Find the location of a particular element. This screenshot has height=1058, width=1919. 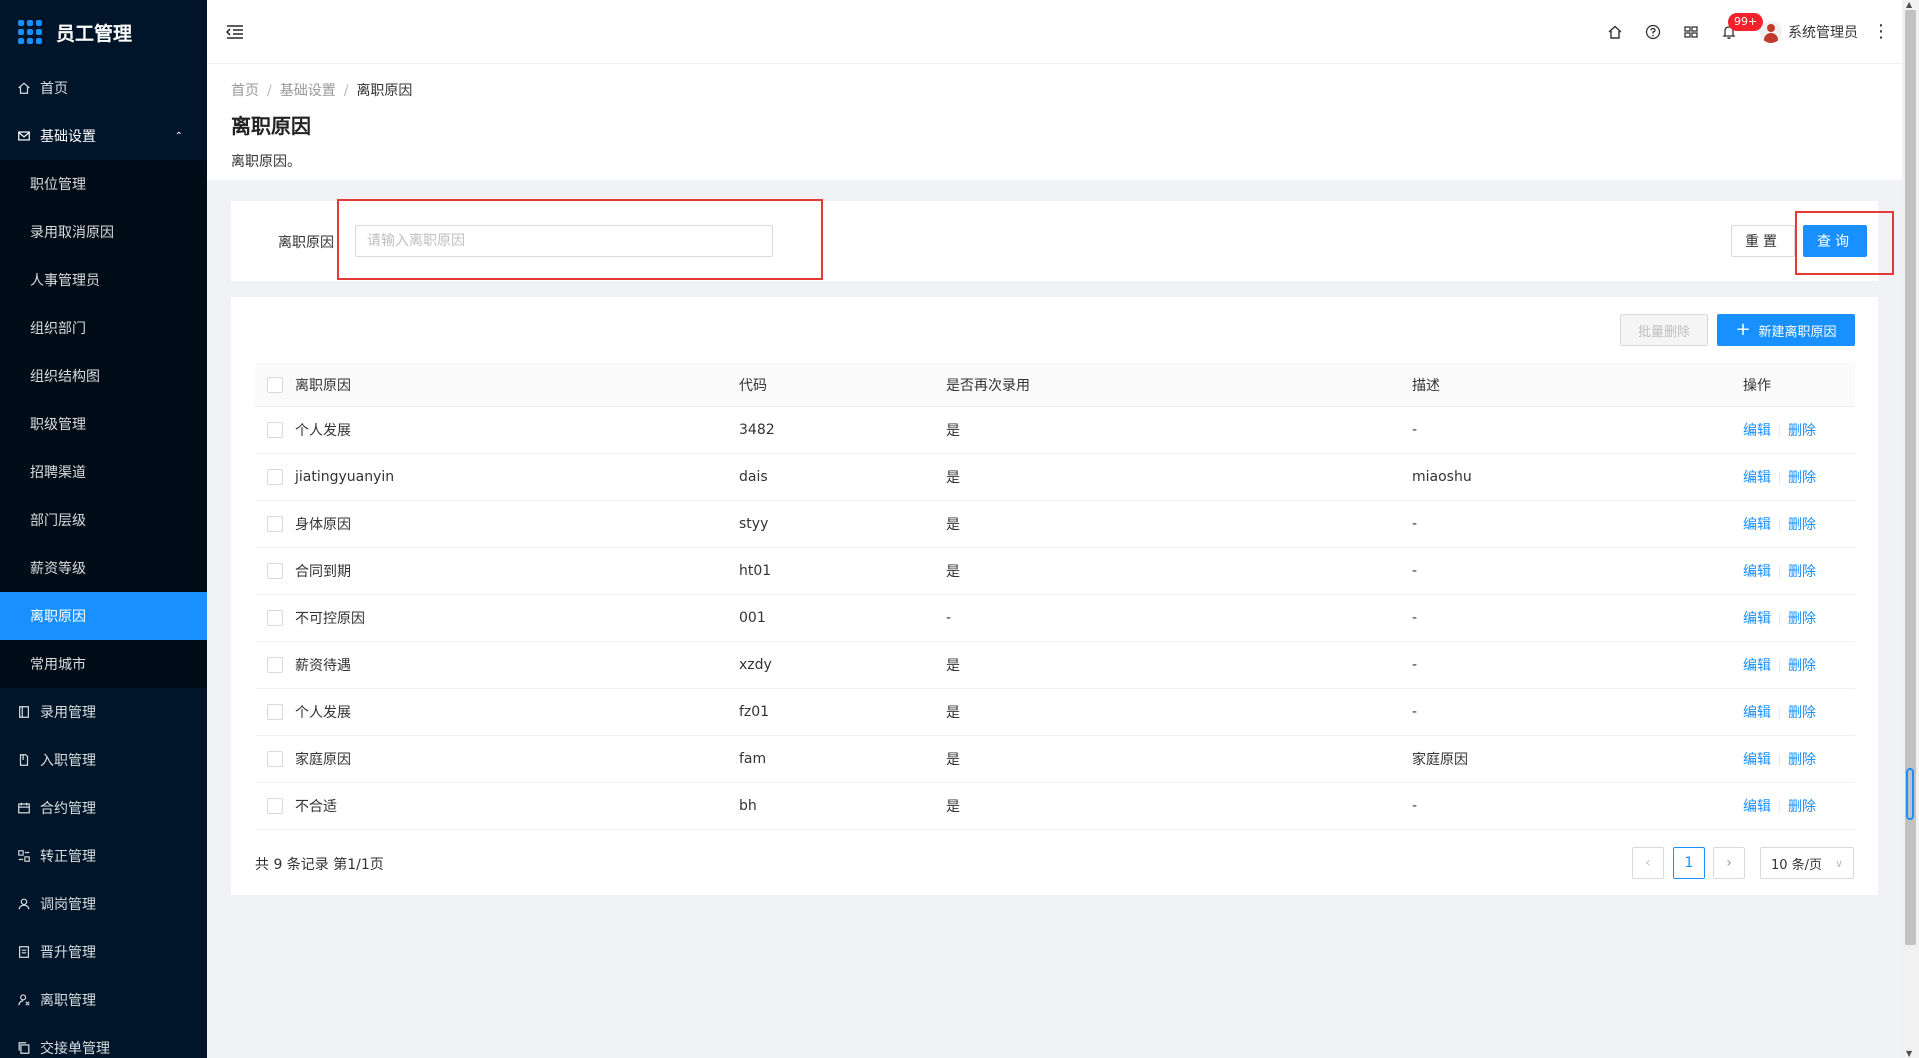

column-header-reason: 离职原因 is located at coordinates (323, 385).